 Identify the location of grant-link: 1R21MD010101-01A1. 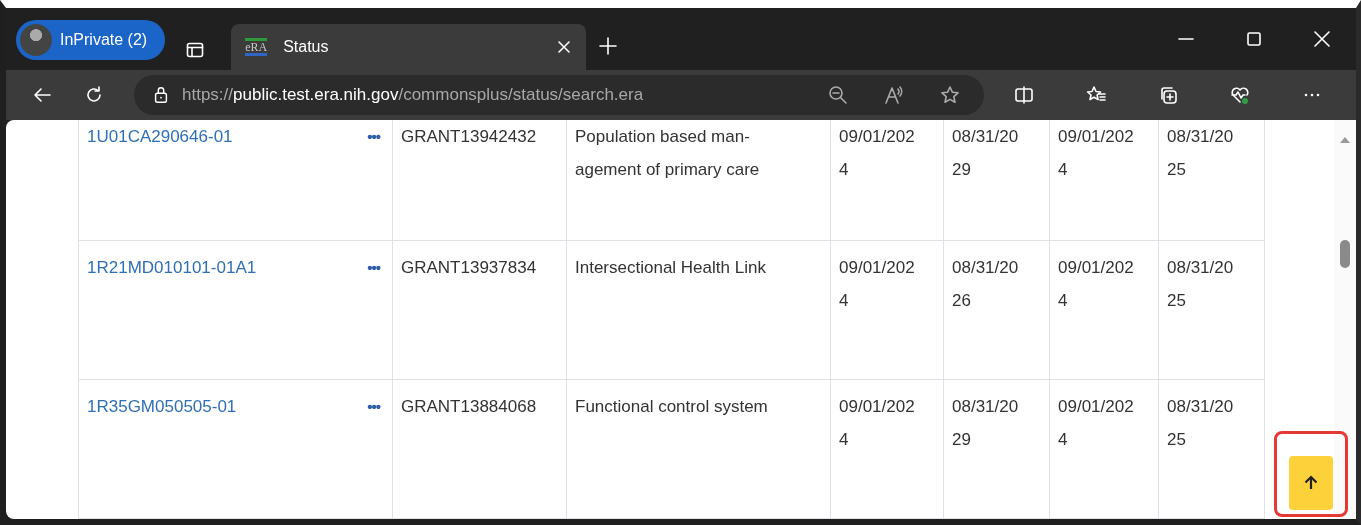
(172, 267).